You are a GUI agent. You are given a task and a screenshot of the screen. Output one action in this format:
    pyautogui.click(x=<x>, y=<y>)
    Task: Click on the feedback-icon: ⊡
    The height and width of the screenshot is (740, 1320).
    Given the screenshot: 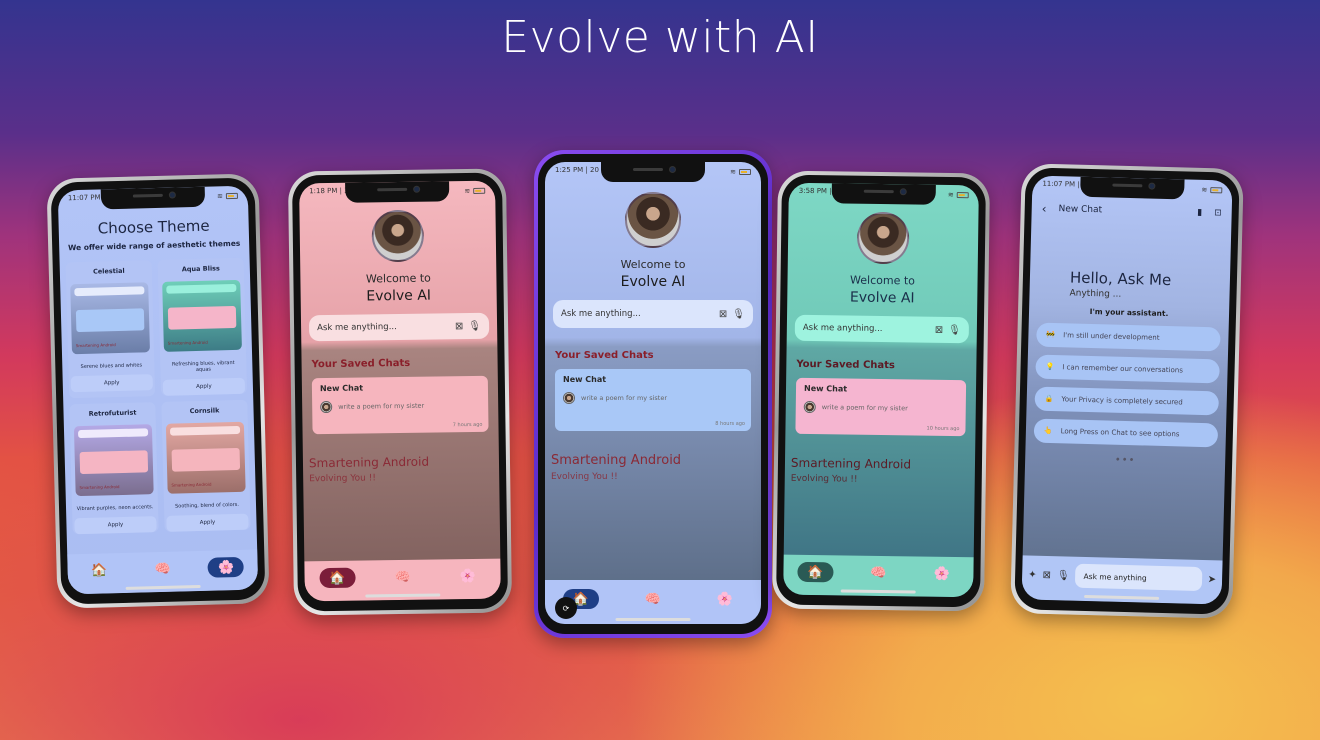 What is the action you would take?
    pyautogui.click(x=1218, y=213)
    